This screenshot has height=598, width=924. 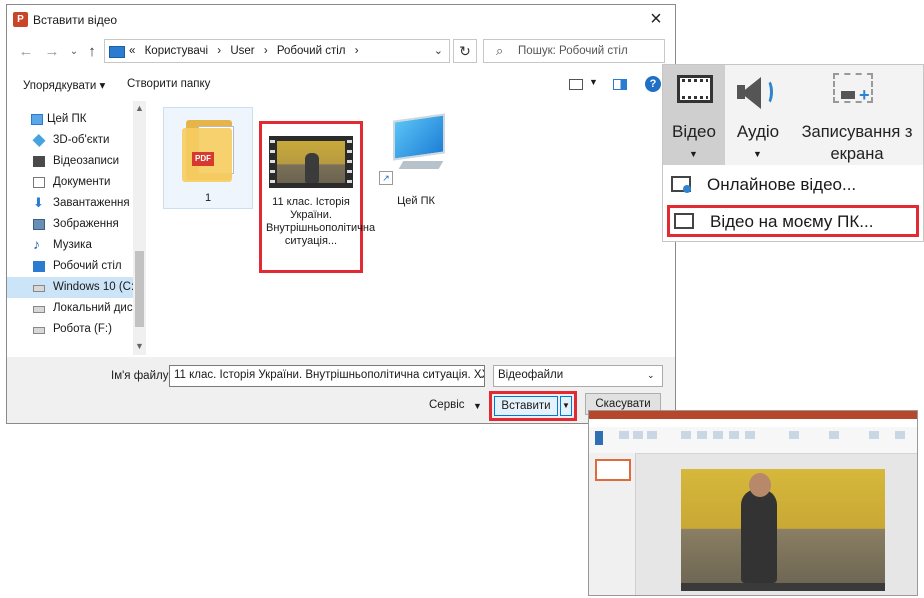 I want to click on insert-dropdown-icon: ▼, so click(x=566, y=406).